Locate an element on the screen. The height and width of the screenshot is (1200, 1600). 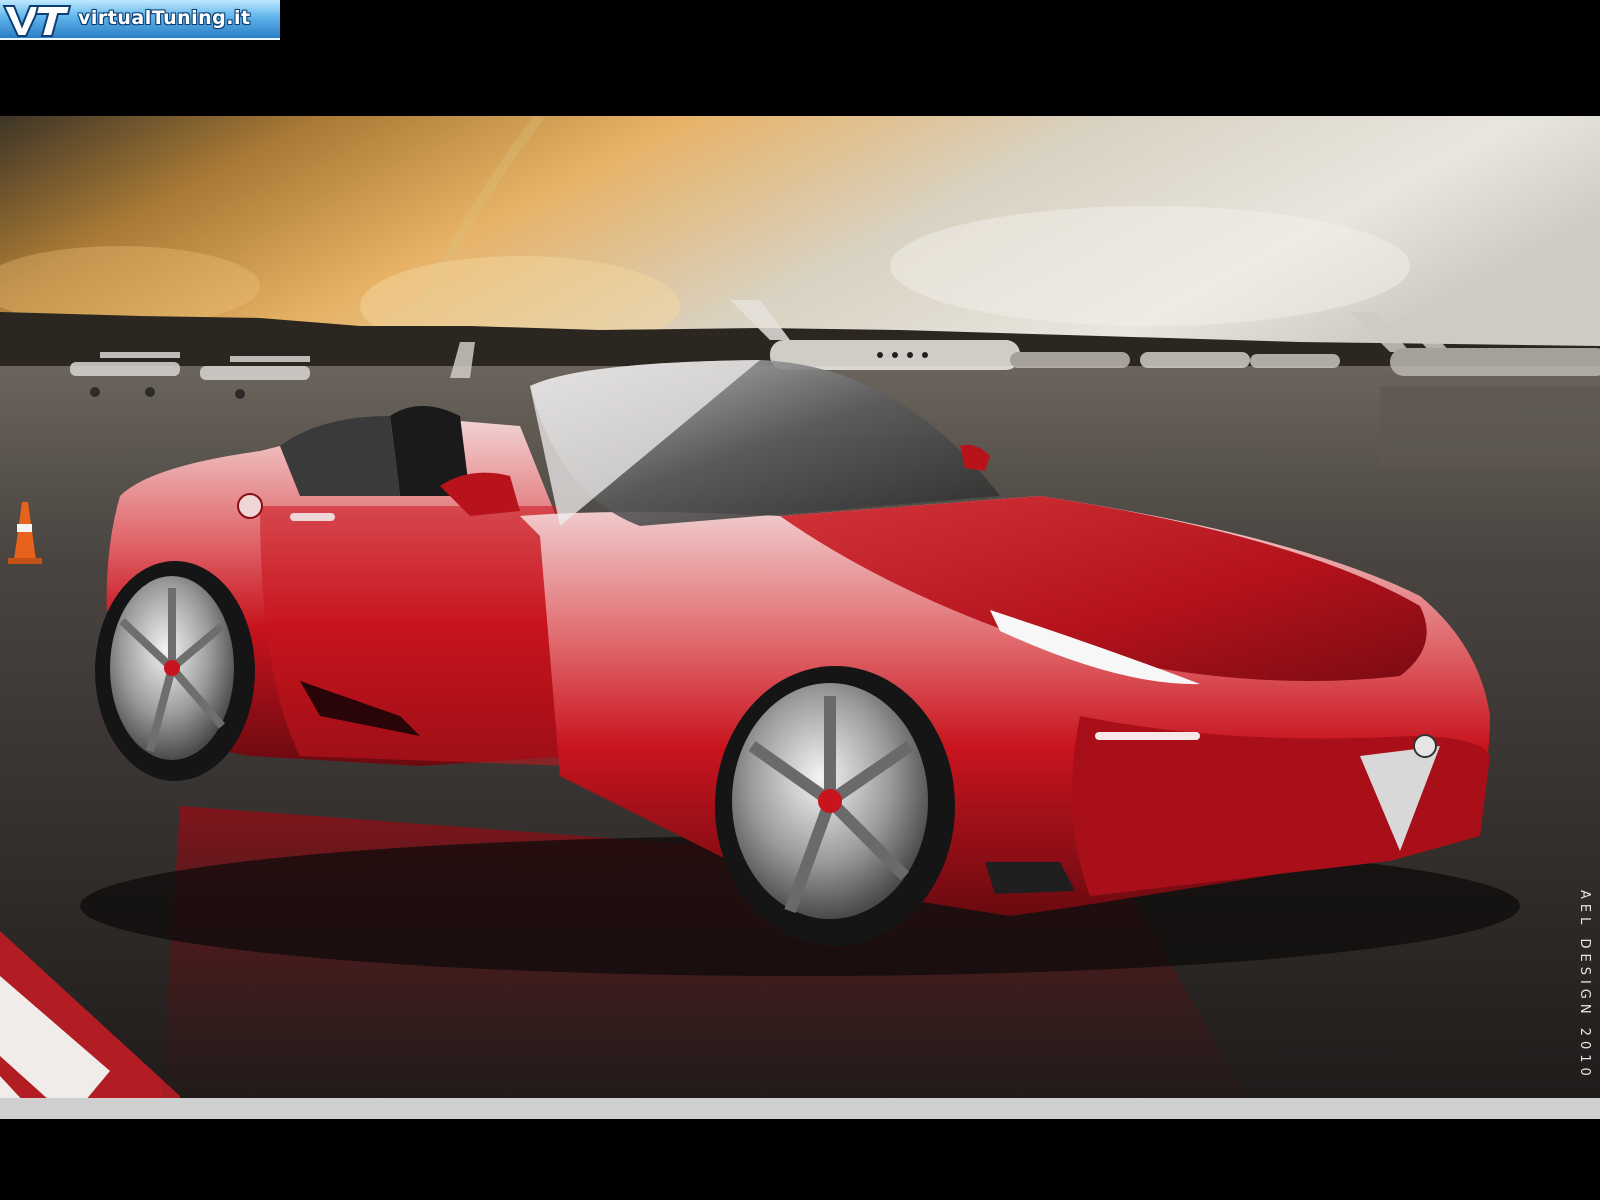
site-logo-text: virtualTuning.it is located at coordinates (164, 18).